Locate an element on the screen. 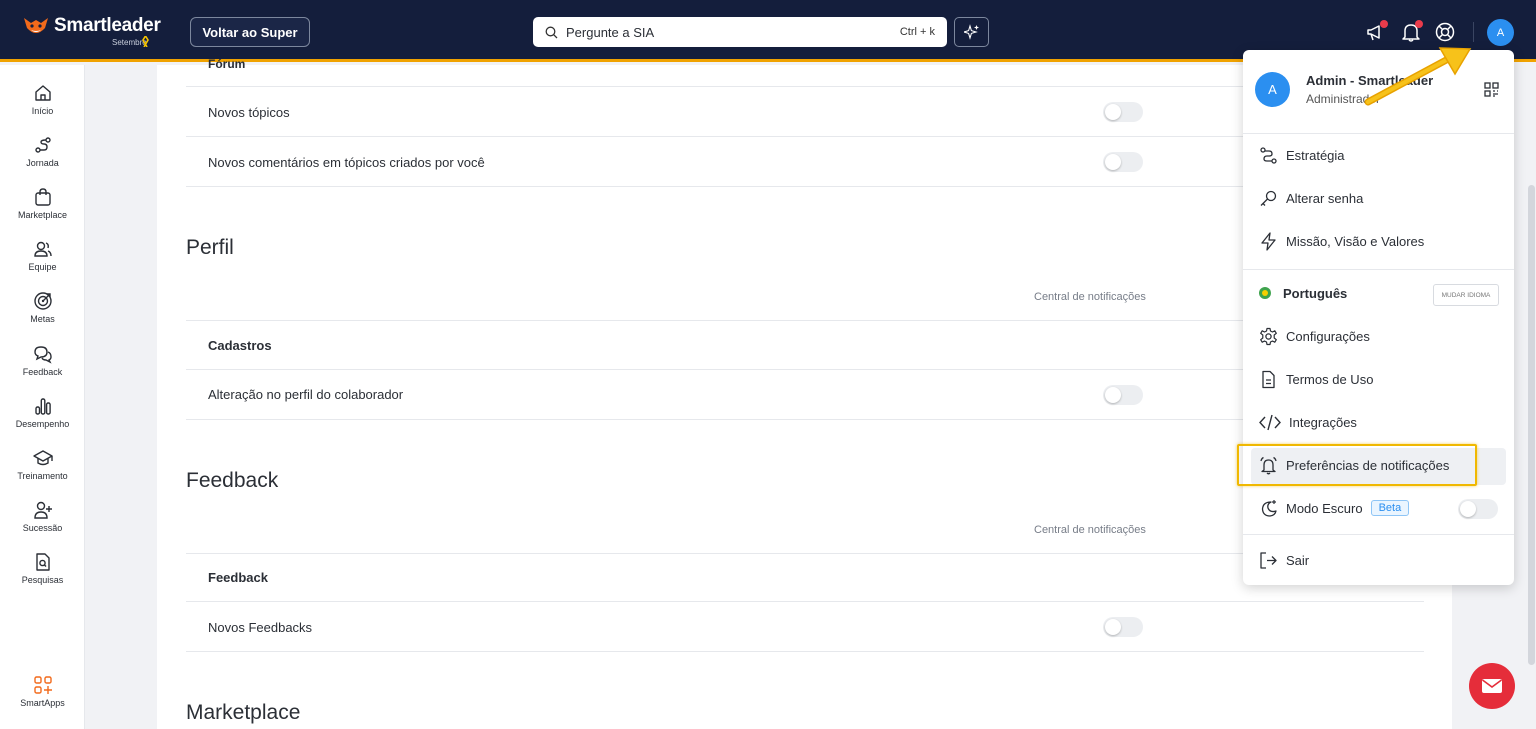 The width and height of the screenshot is (1536, 729). row-label: Alteração no perfil do colaborador is located at coordinates (306, 394).